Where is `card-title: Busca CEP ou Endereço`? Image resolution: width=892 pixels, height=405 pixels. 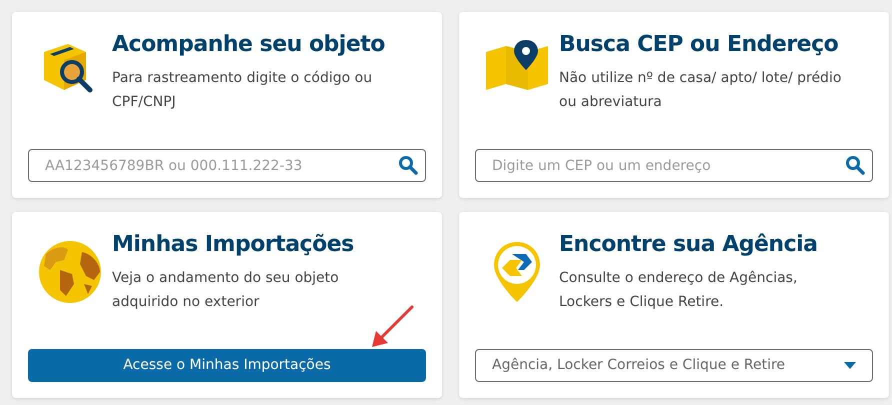 card-title: Busca CEP ou Endereço is located at coordinates (699, 45).